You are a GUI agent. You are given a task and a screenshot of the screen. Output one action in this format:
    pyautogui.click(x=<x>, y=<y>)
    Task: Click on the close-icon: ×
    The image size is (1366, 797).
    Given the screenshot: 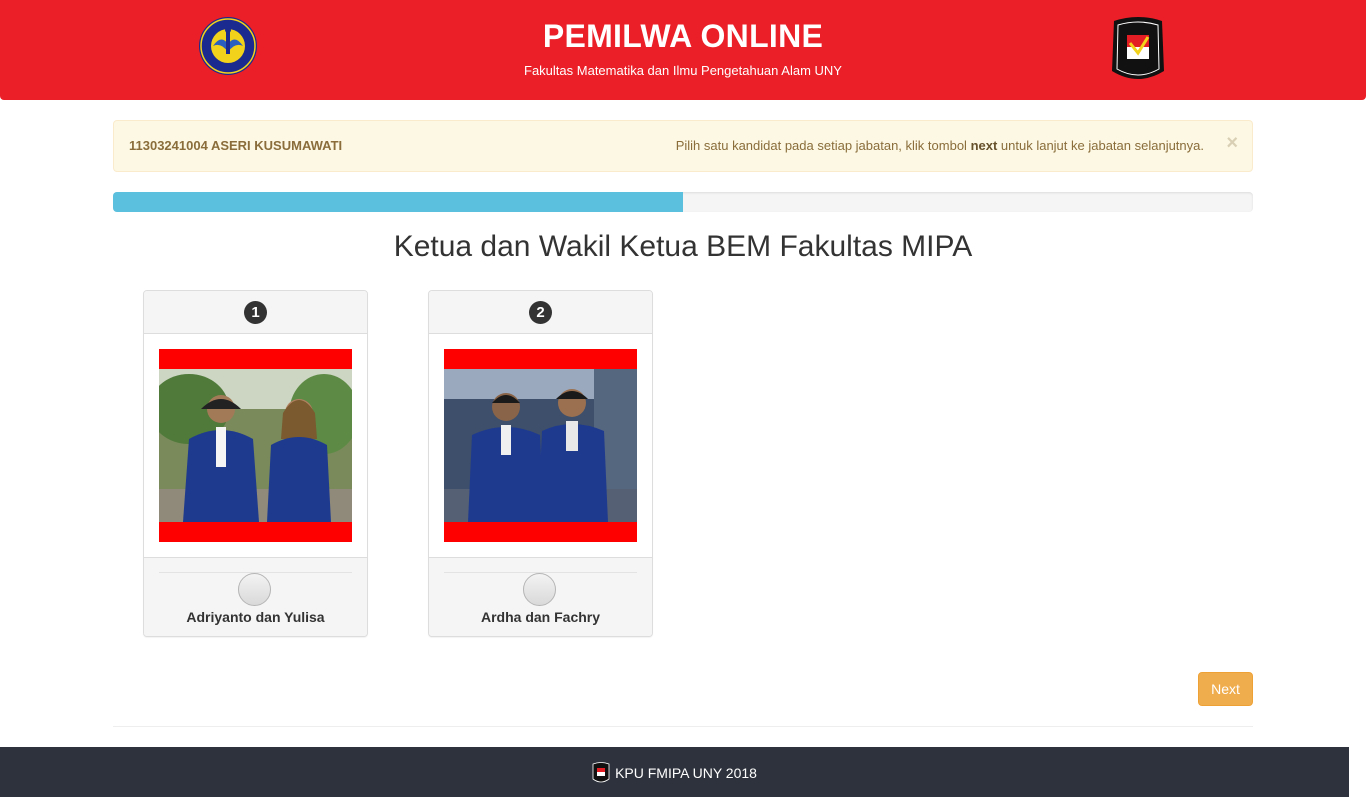 What is the action you would take?
    pyautogui.click(x=1232, y=143)
    